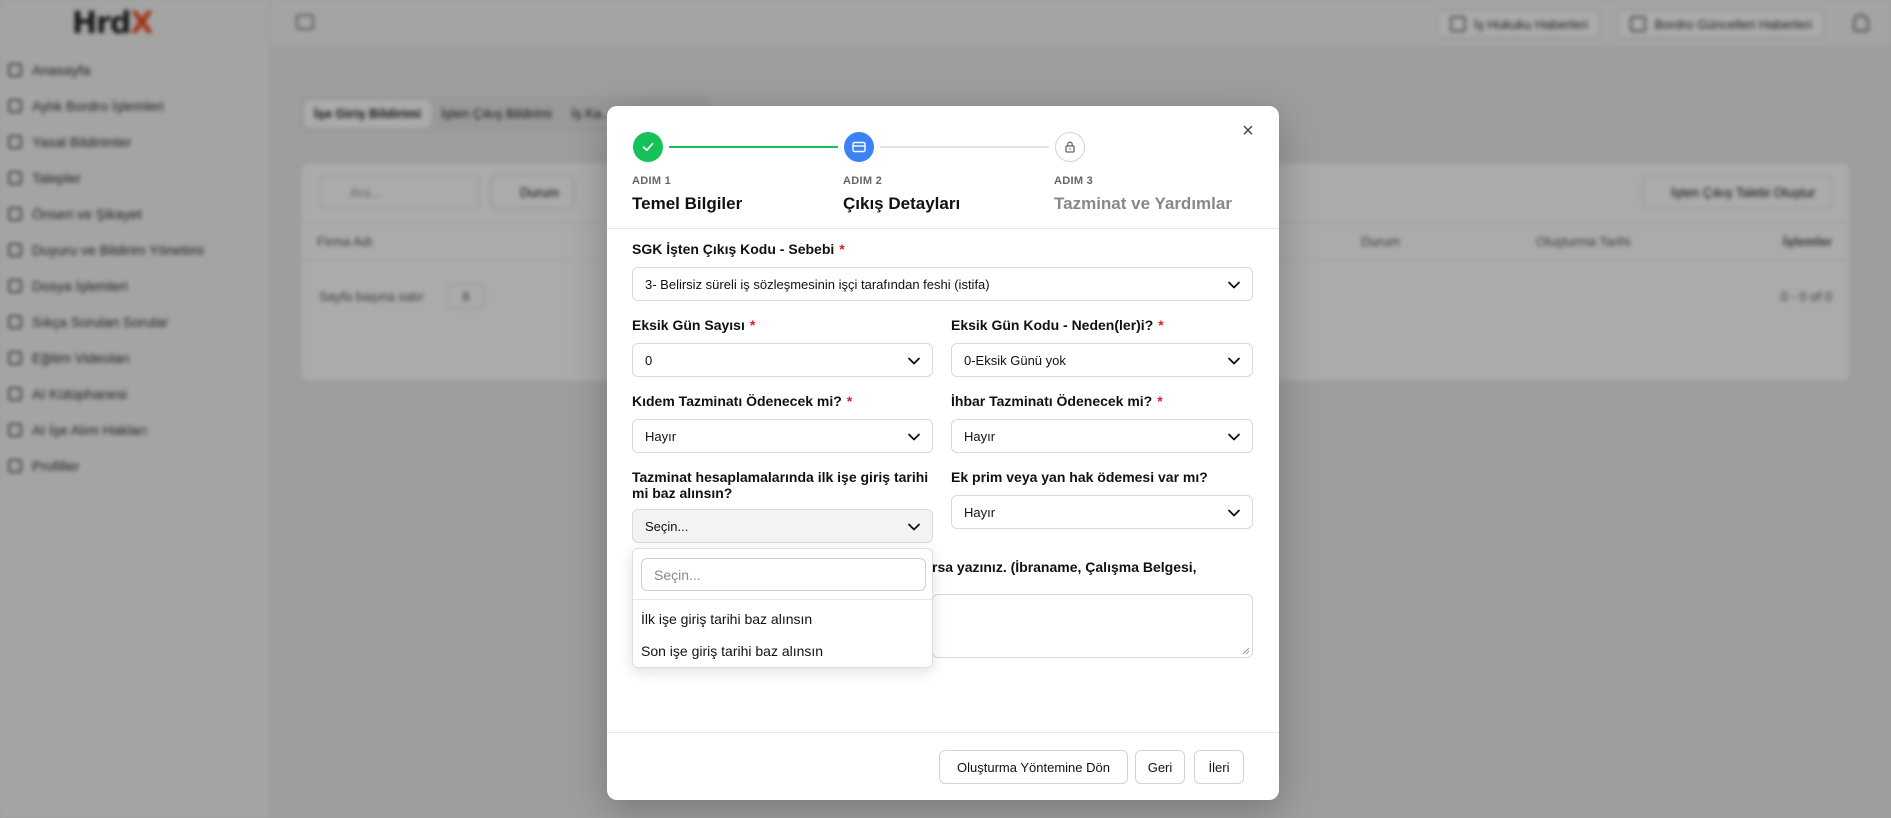  Describe the element at coordinates (902, 203) in the screenshot. I see `step-2-title: Çıkış Detayları` at that location.